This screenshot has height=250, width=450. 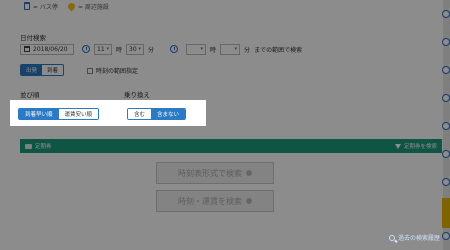 I want to click on sort-toggle: 到着早い順 運賃安い順, so click(x=59, y=114).